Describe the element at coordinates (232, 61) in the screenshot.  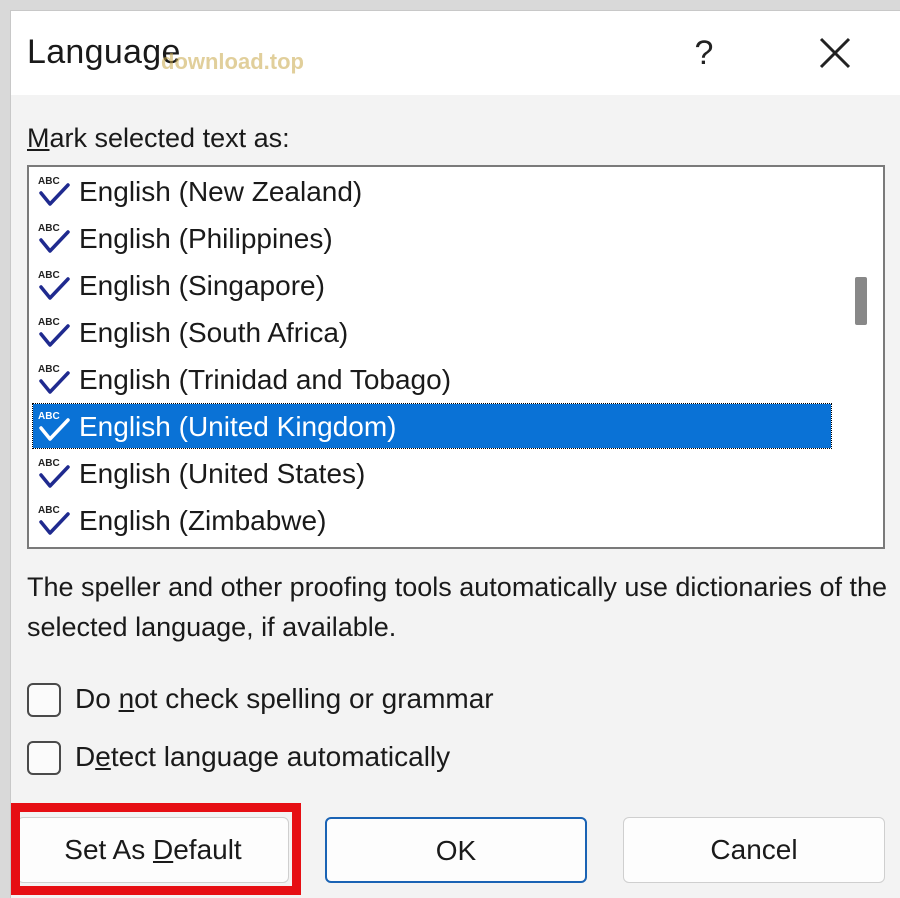
I see `watermark-logo: download.top` at that location.